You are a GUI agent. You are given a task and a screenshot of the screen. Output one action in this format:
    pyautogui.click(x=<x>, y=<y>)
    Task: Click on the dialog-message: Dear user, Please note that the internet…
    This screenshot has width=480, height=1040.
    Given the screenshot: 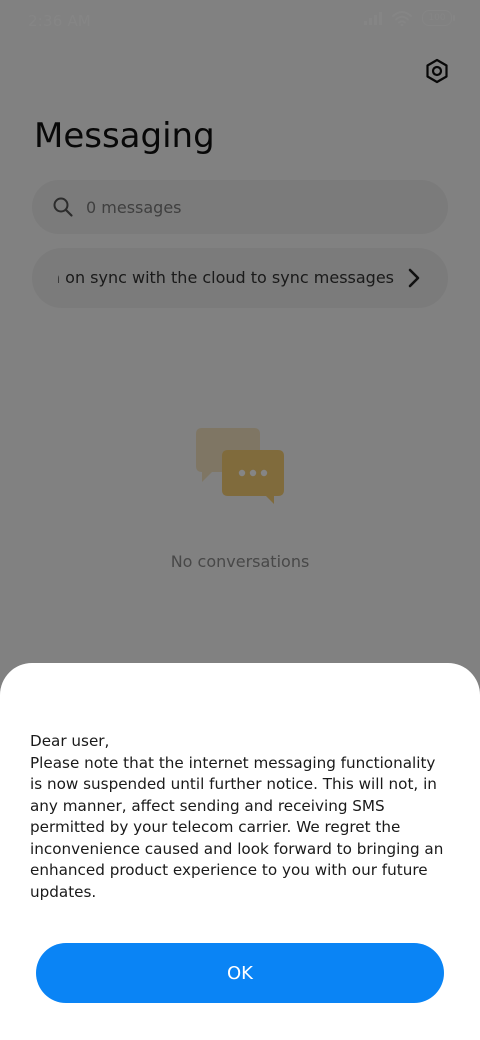 What is the action you would take?
    pyautogui.click(x=237, y=816)
    